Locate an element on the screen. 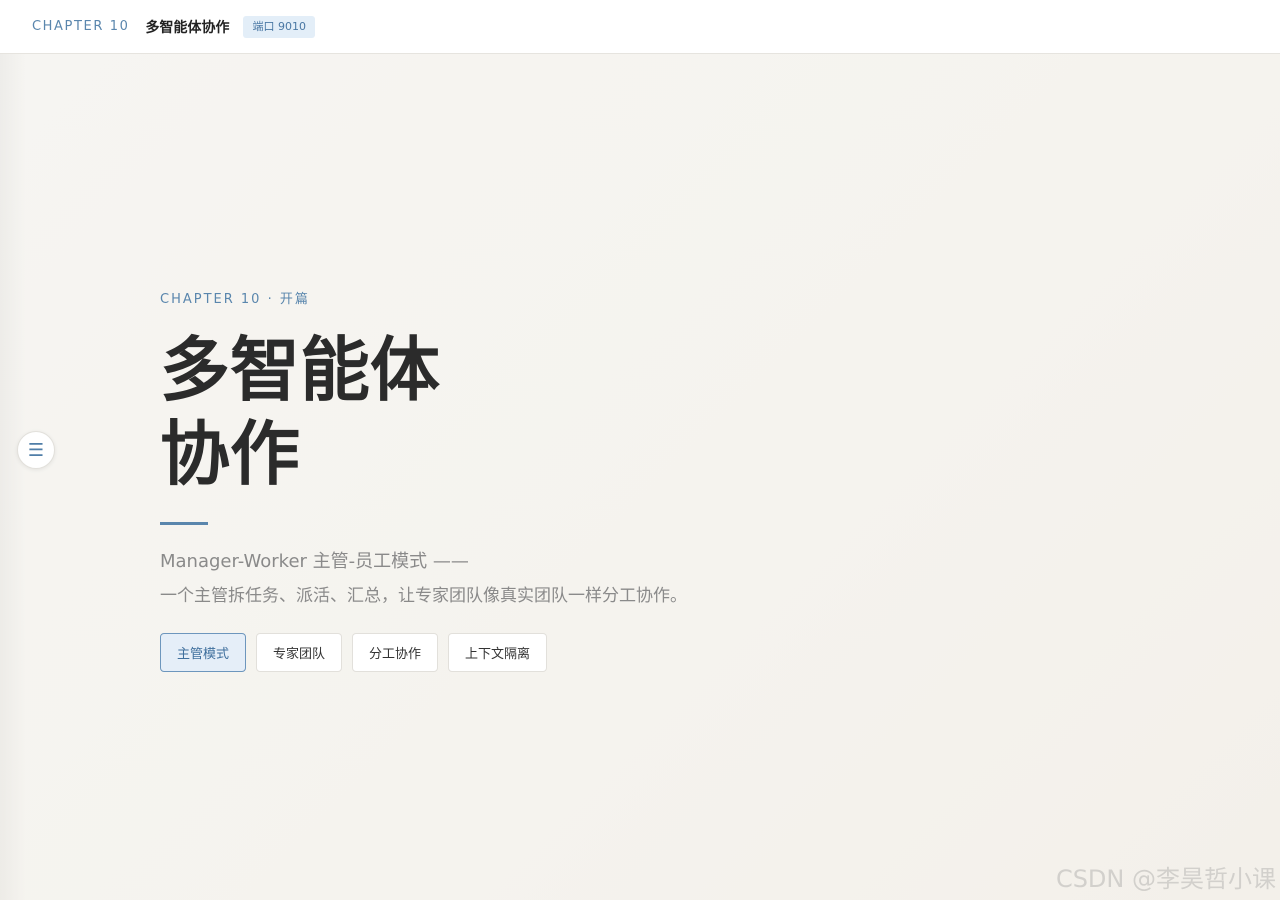  chip-manager-mode: 主管模式 is located at coordinates (203, 652).